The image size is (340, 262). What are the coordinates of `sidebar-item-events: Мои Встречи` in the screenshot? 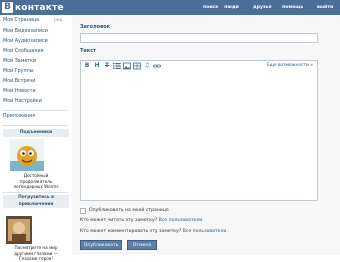 It's located at (19, 81).